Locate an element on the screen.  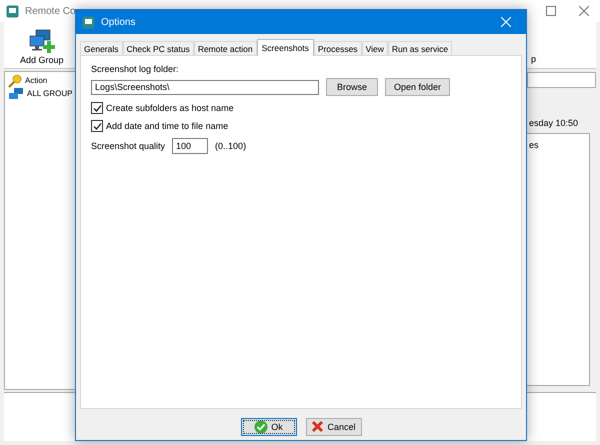
add-group-button: Add Group is located at coordinates (42, 46).